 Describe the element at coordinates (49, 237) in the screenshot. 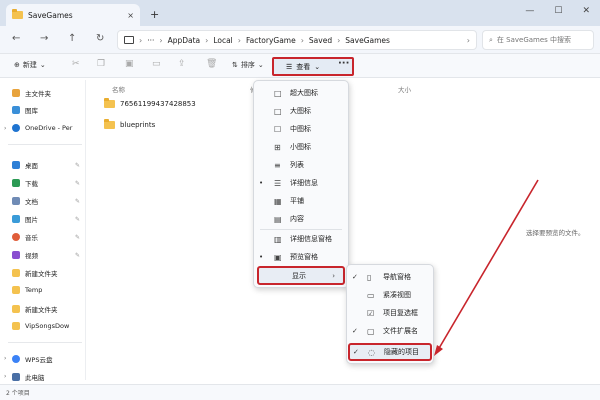

I see `sidebar-item-music: 音乐 ✎` at that location.